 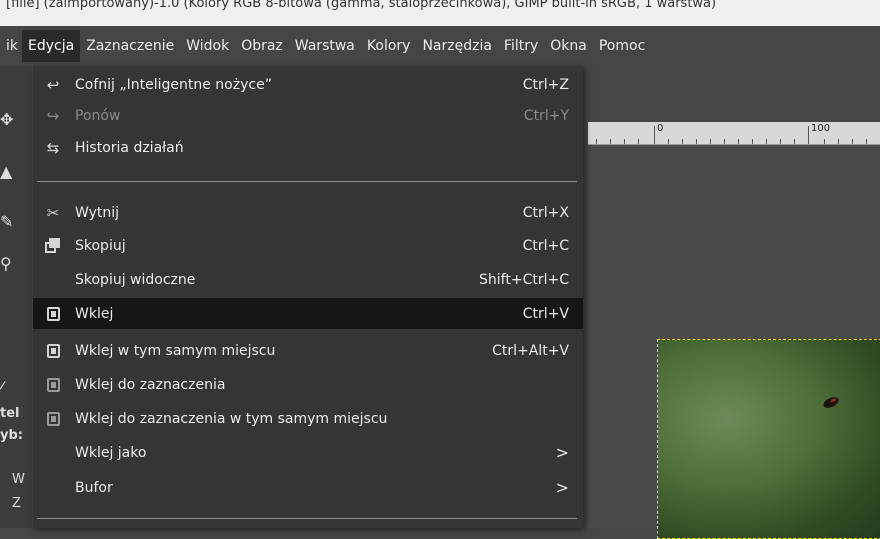 What do you see at coordinates (16, 297) in the screenshot?
I see `toolbox: ✥ ▲ ✎ ⚲ ⁄ tel yb: W Z` at bounding box center [16, 297].